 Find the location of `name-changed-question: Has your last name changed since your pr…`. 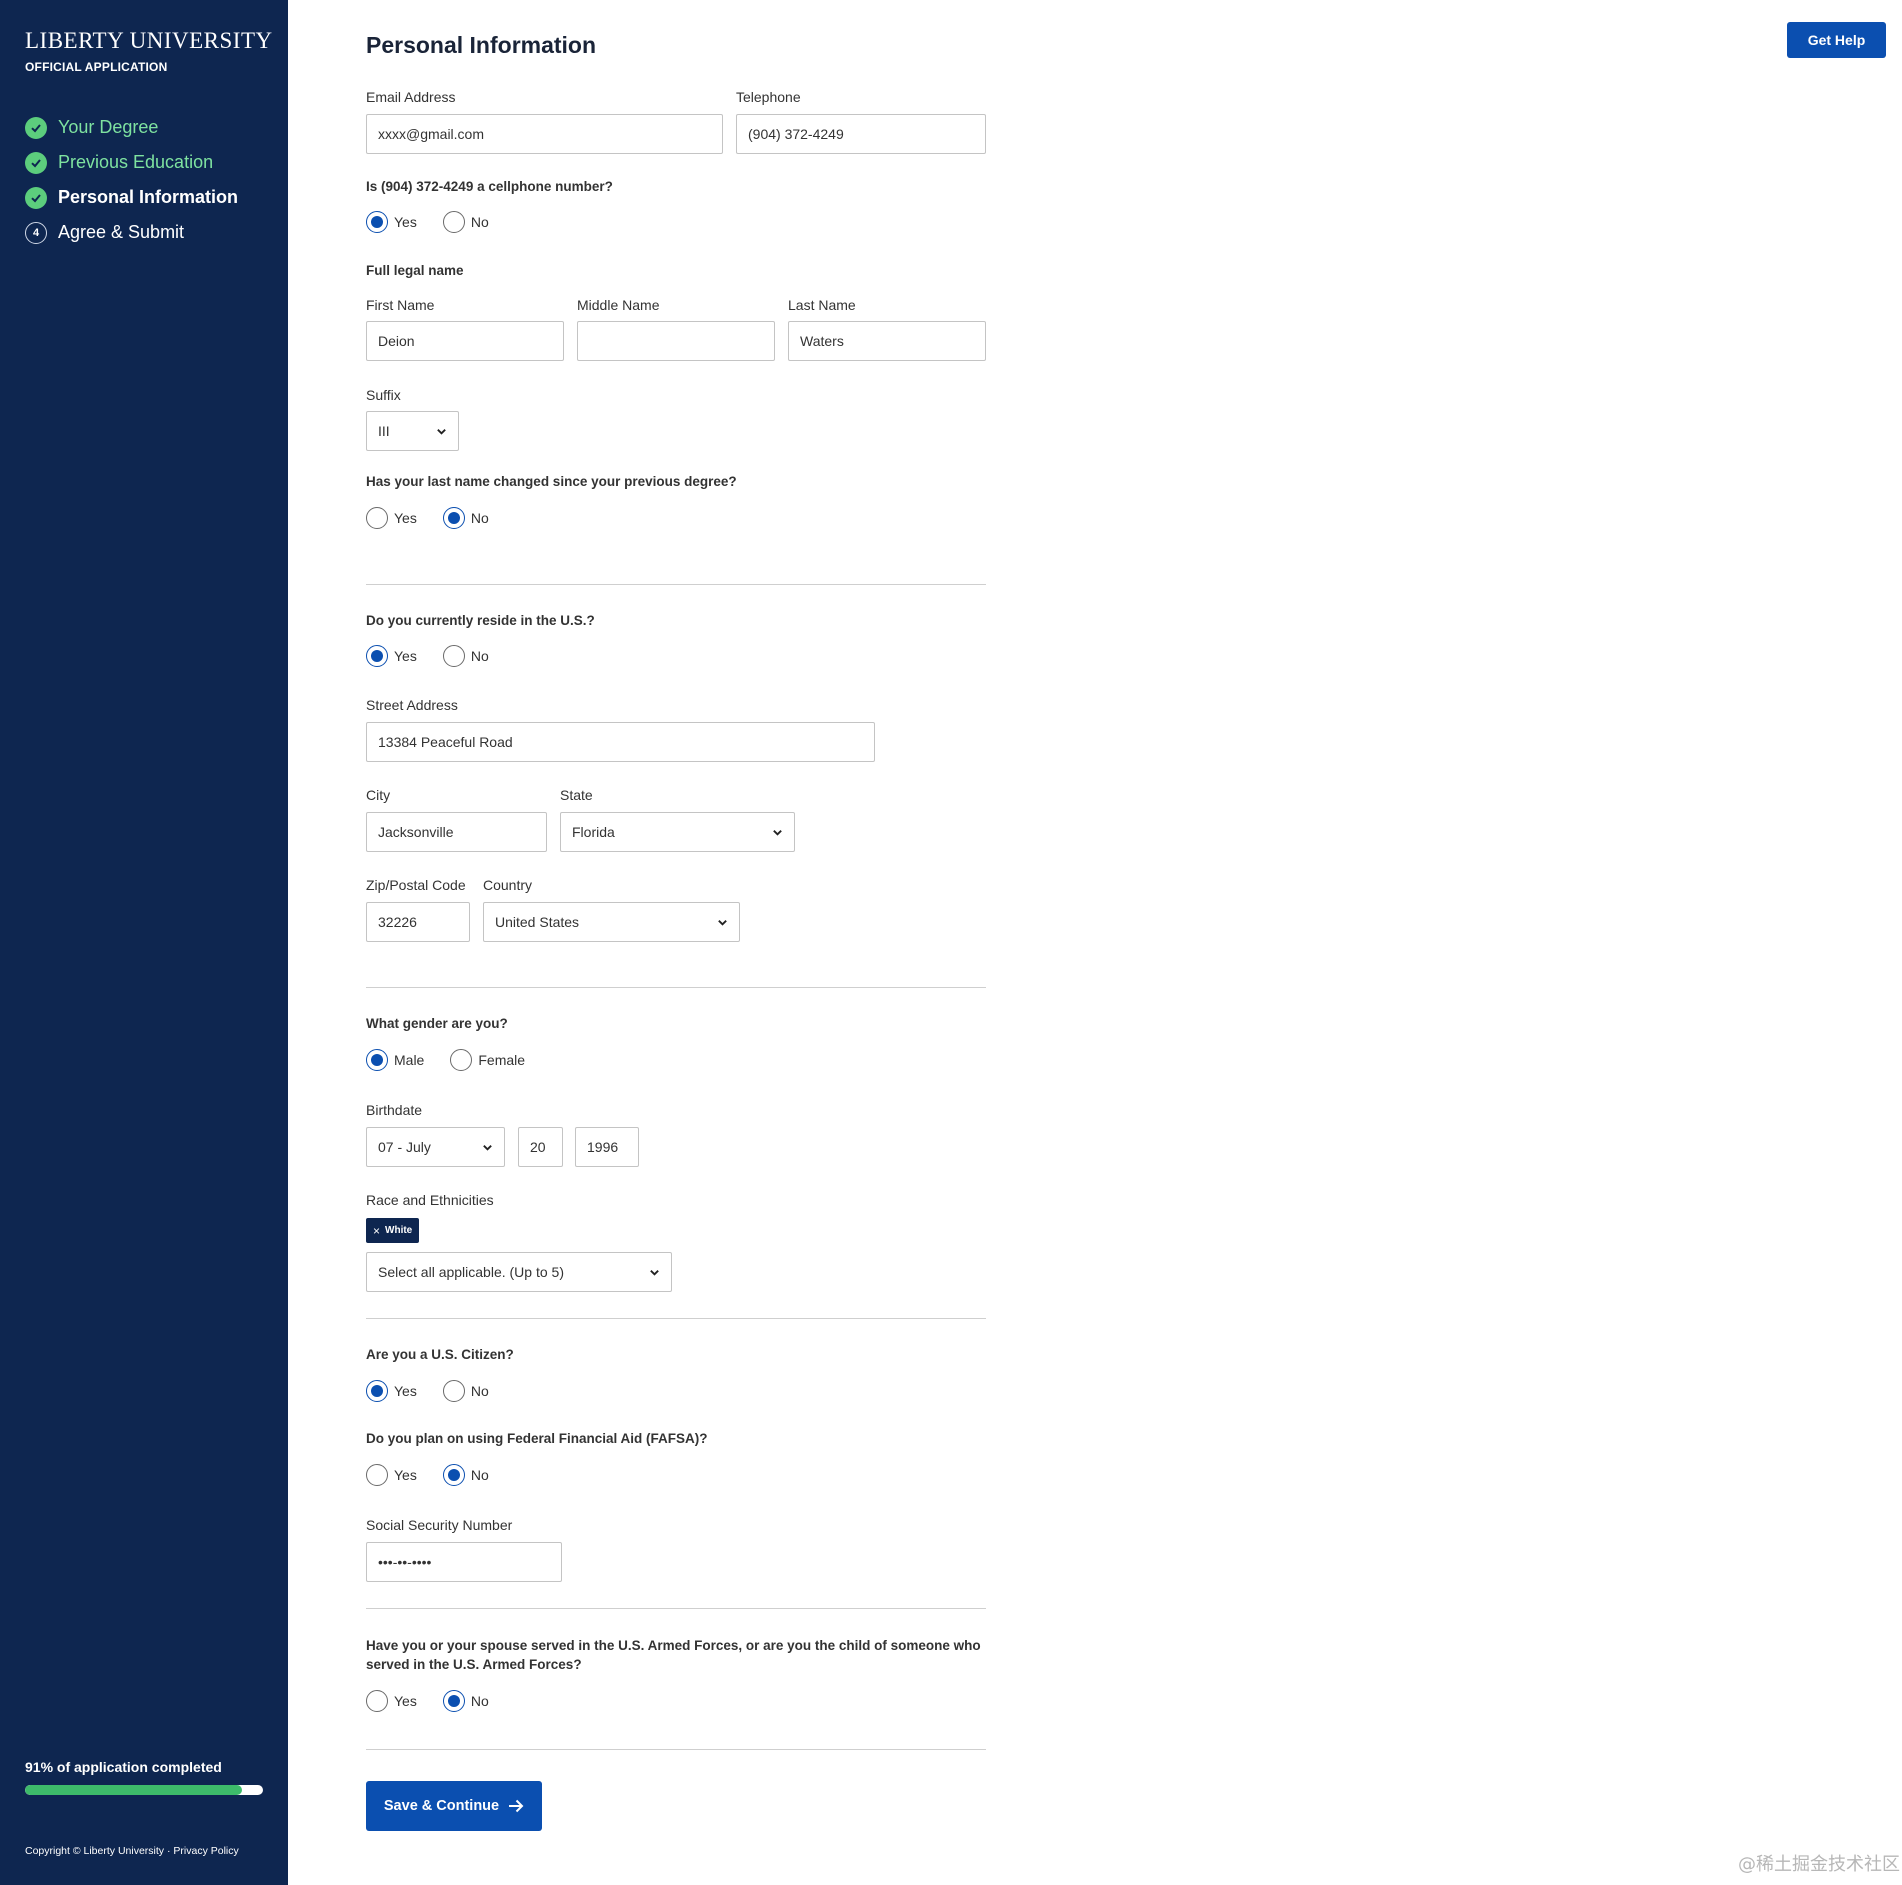

name-changed-question: Has your last name changed since your pr… is located at coordinates (551, 481).